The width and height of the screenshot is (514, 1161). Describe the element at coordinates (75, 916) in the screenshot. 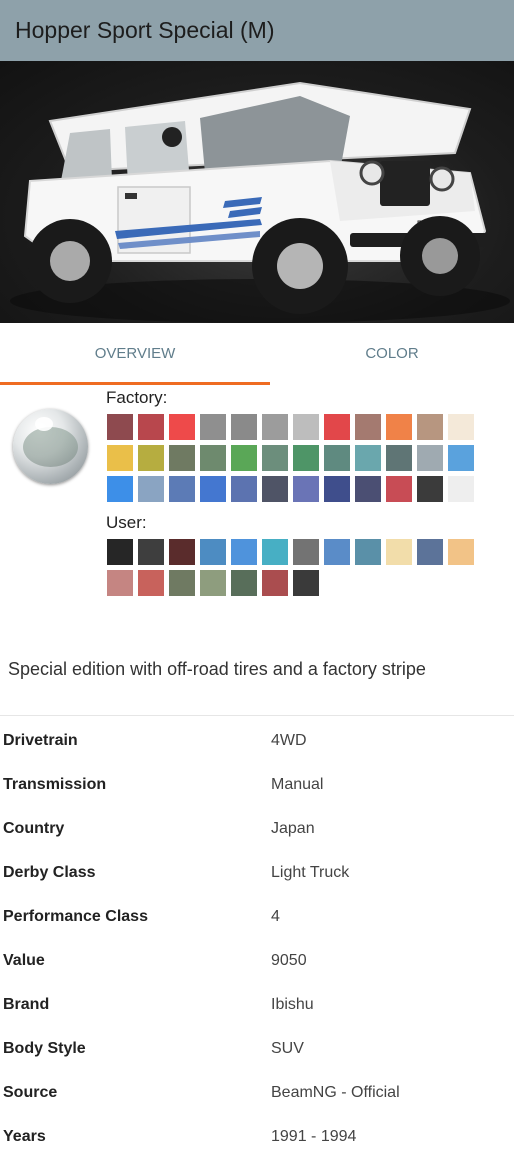

I see `spec-label: Performance Class` at that location.